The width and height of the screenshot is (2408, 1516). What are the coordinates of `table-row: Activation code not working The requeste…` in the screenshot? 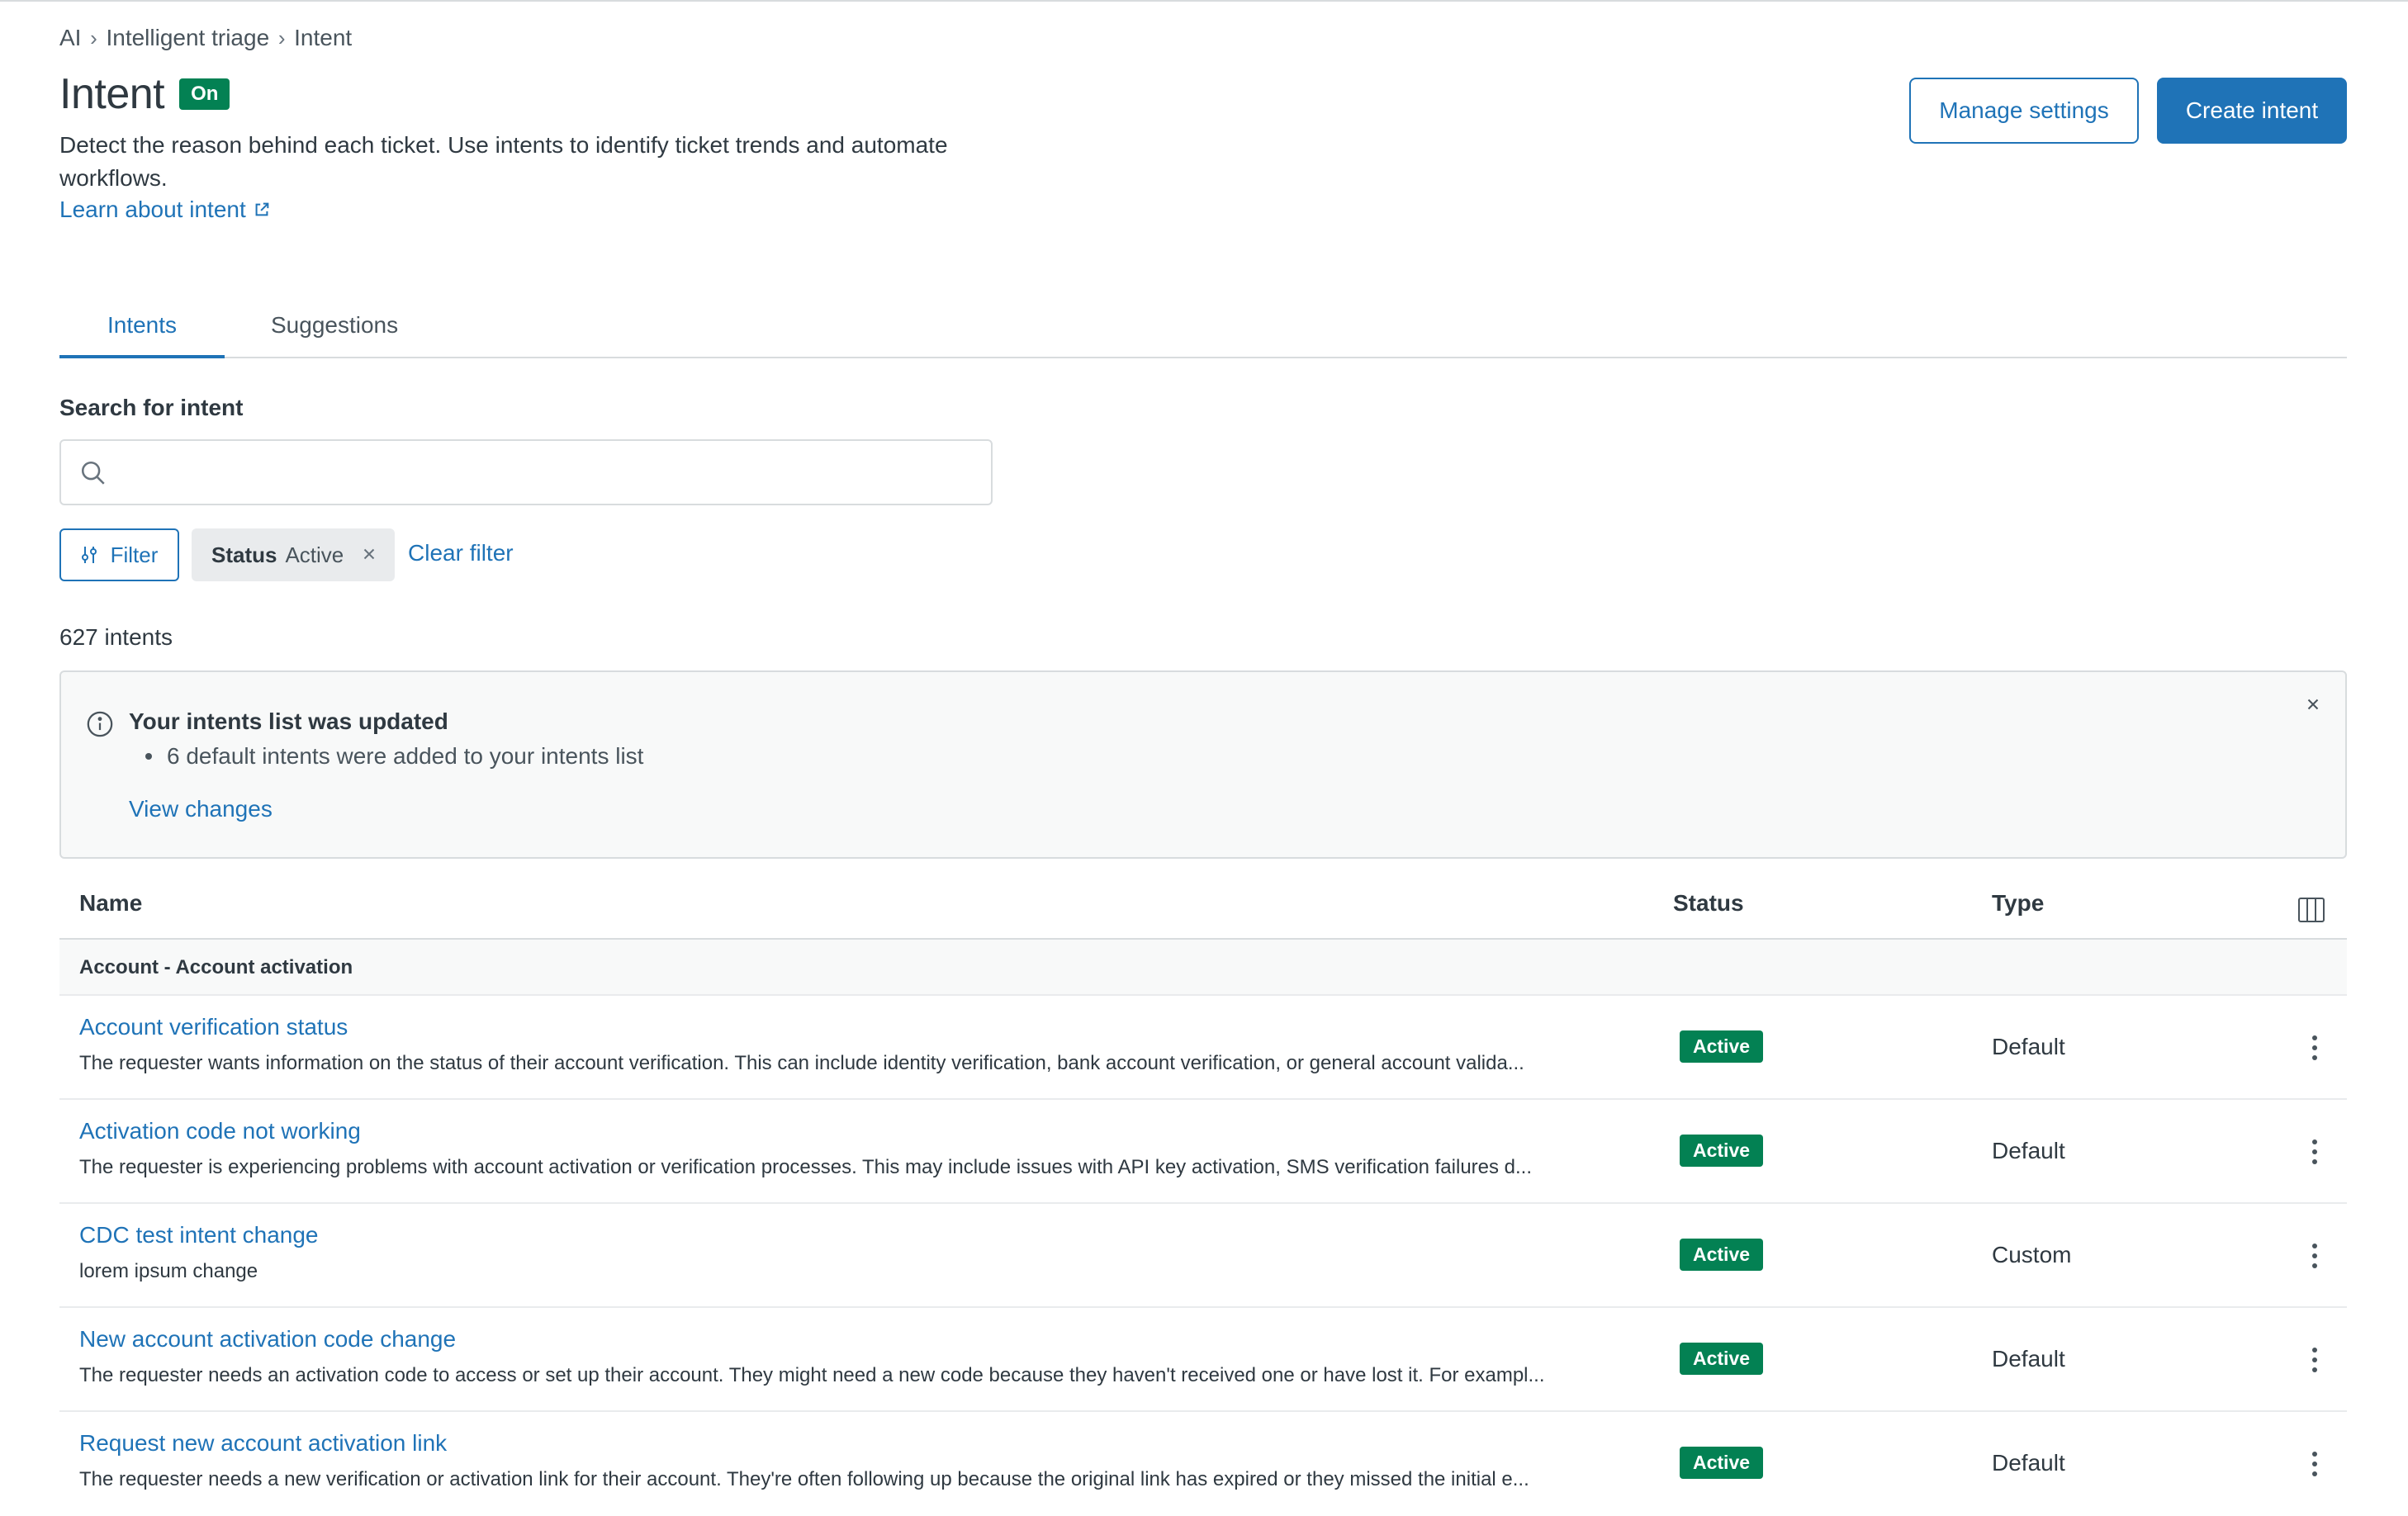 It's located at (1203, 1152).